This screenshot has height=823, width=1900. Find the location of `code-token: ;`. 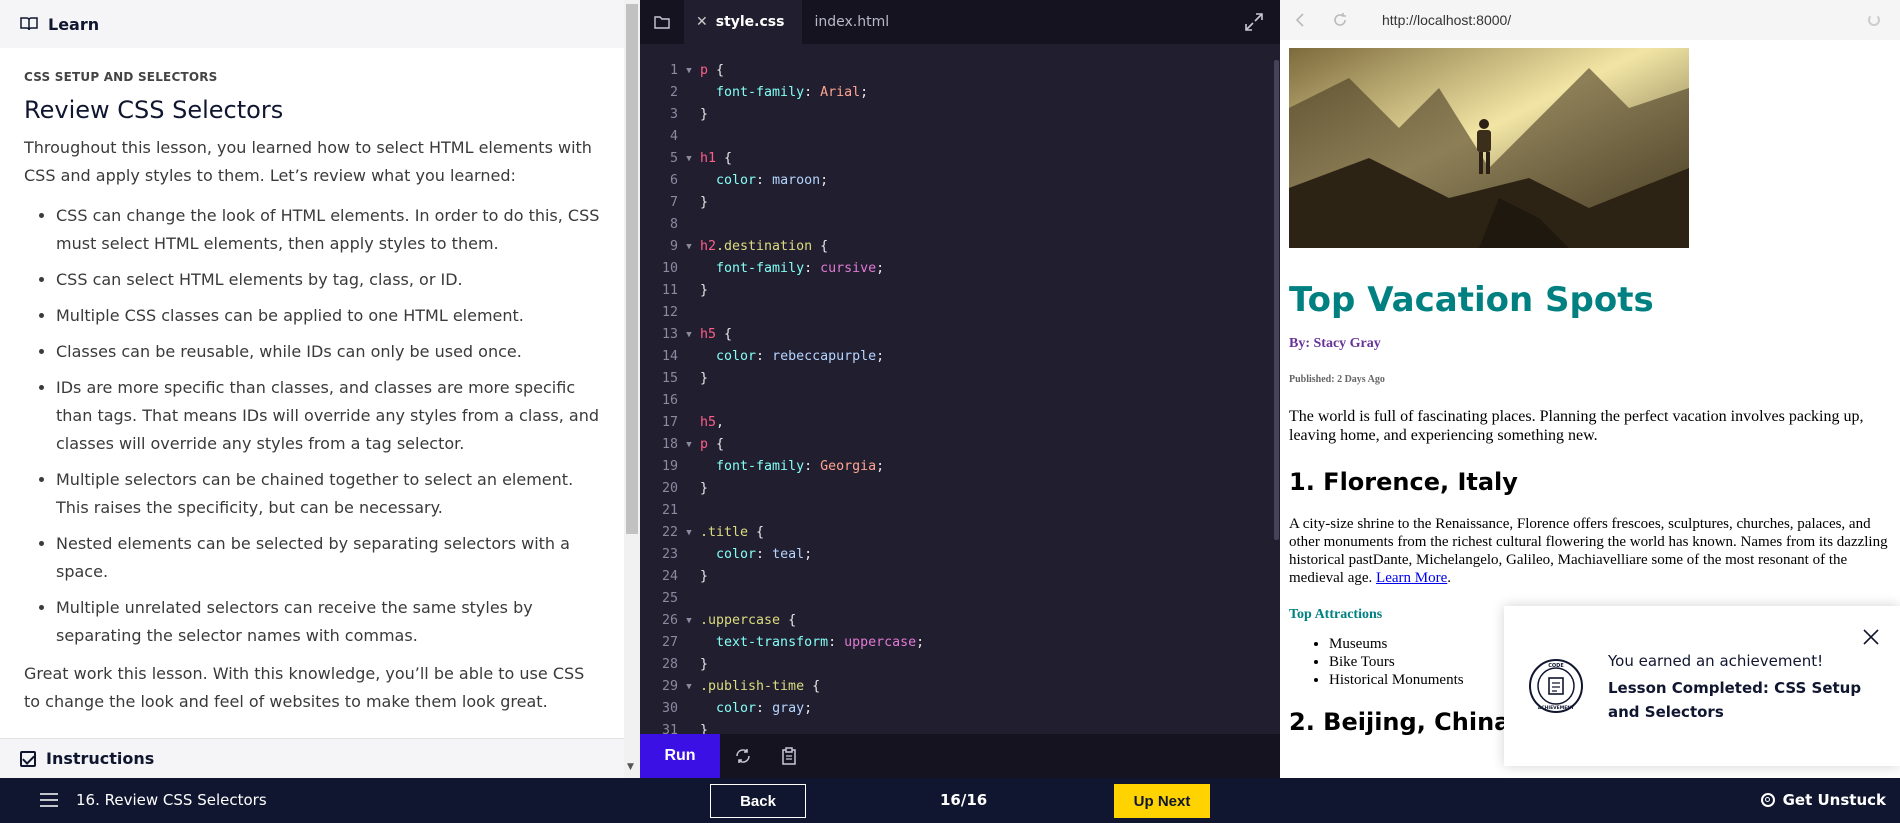

code-token: ; is located at coordinates (808, 554).